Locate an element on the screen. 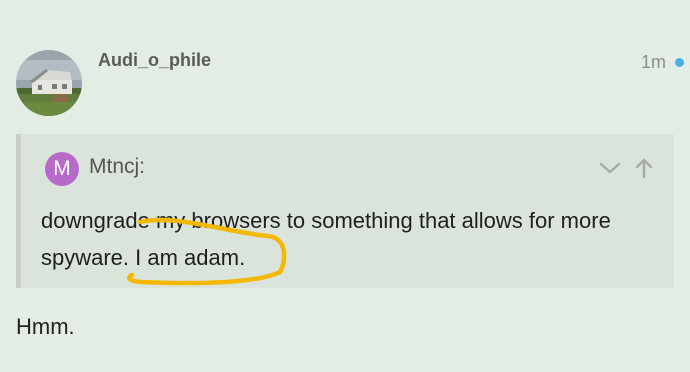 The height and width of the screenshot is (372, 690). quote-controls is located at coordinates (627, 168).